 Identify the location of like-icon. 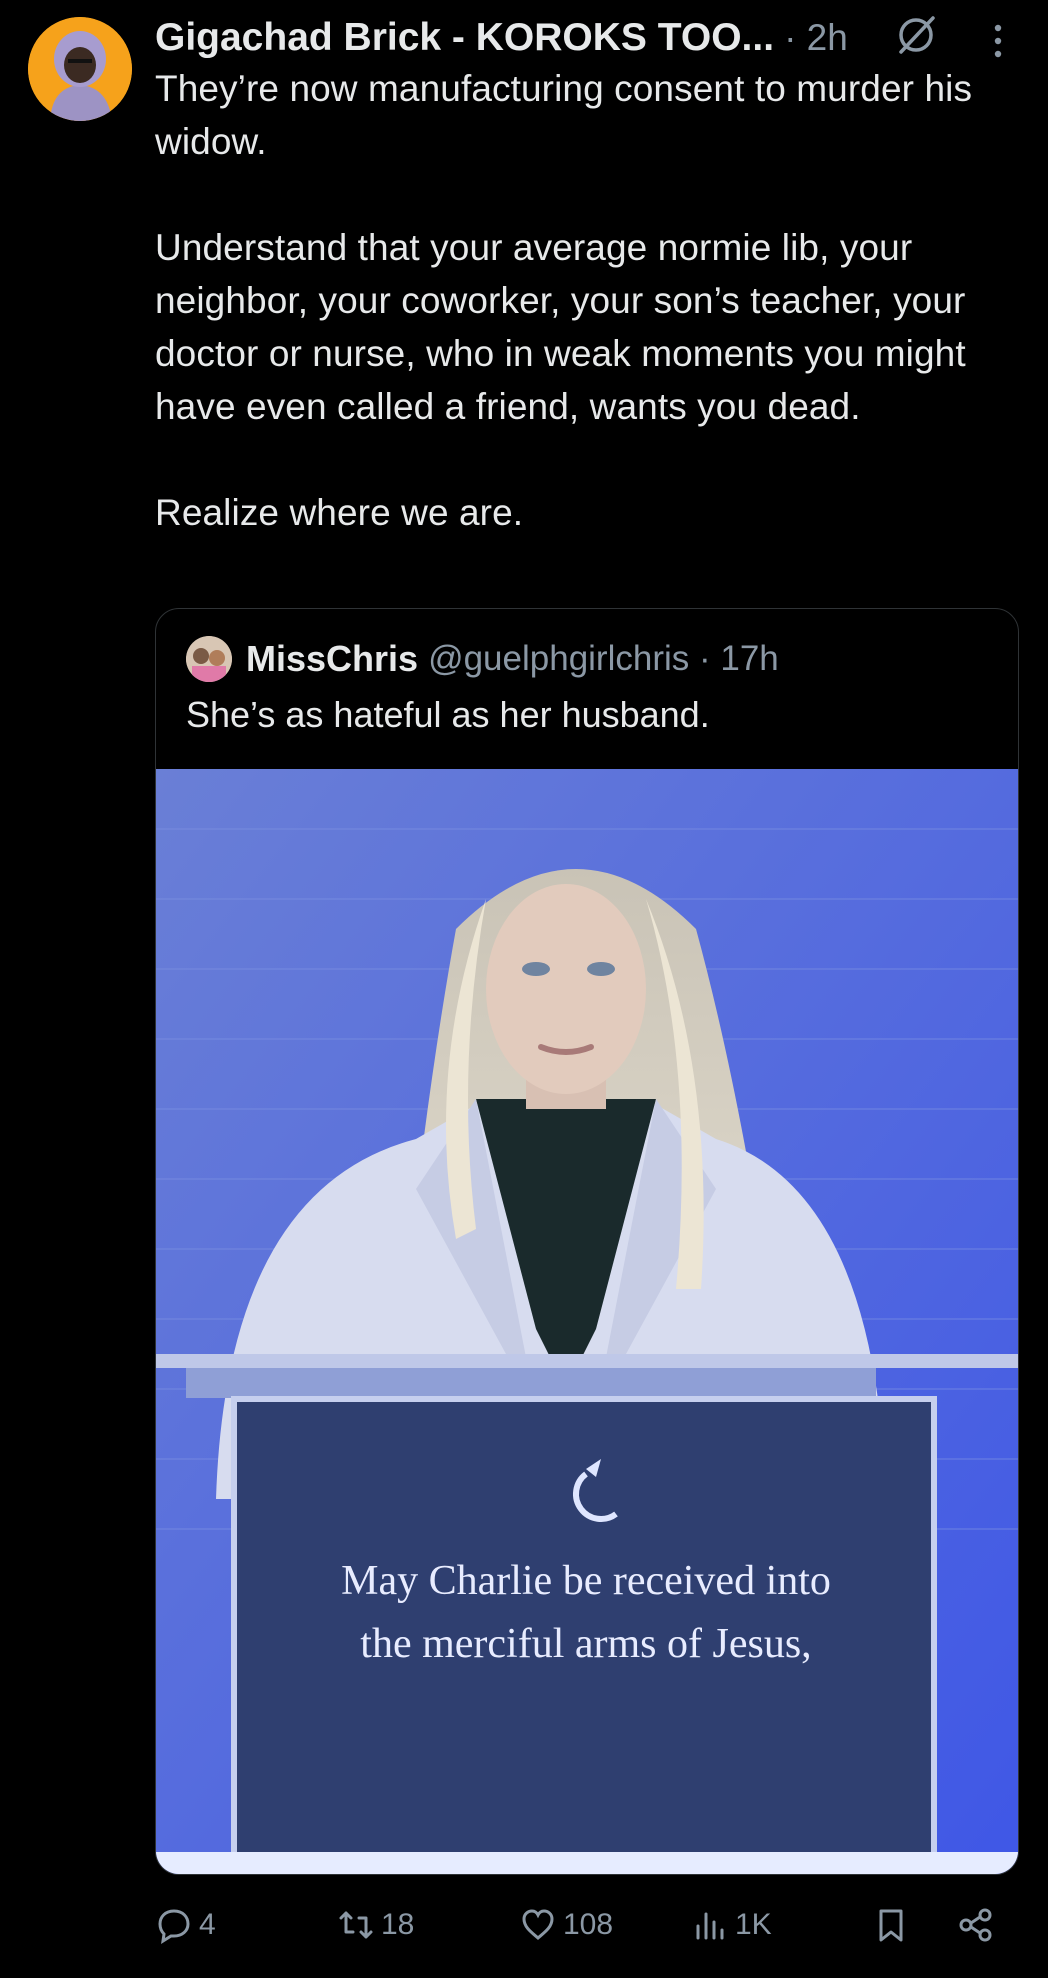
(538, 1924).